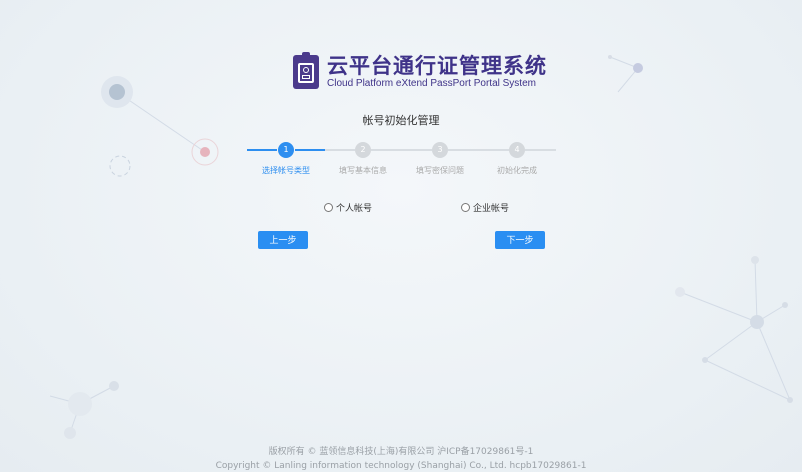 The width and height of the screenshot is (802, 472). I want to click on step-progress: 1 2 3 4 选择帐号类型 填写基本信息 填写密保问题 初始化完成, so click(401, 160).